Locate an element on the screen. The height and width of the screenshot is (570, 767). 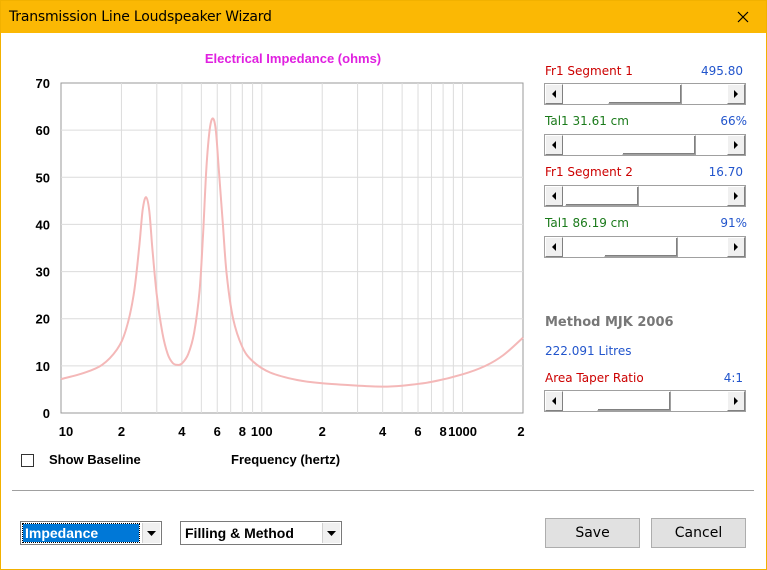
taper1-label: Tal1 31.61 cm is located at coordinates (587, 121).